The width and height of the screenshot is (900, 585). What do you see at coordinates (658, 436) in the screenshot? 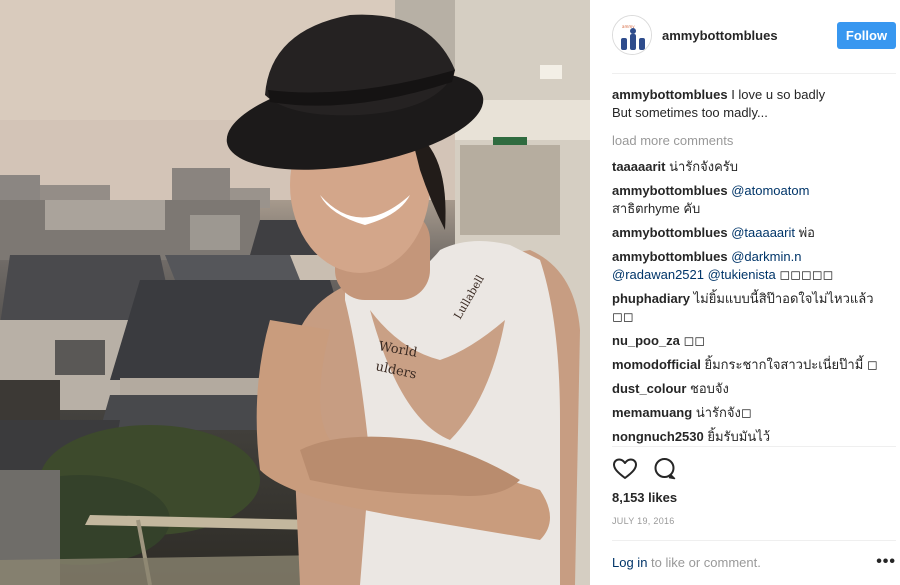
I see `comment-username: nongnuch2530` at bounding box center [658, 436].